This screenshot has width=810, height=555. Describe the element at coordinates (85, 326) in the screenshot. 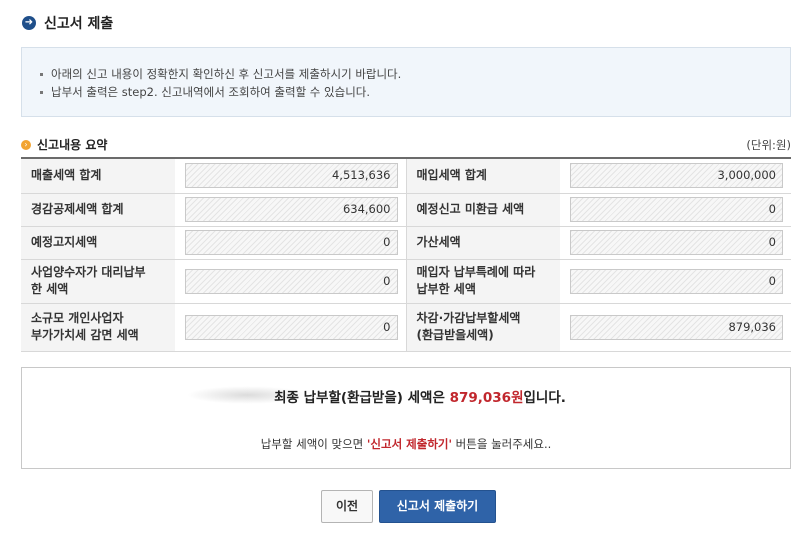

I see `field-label-text: 소규모 개인사업자 부가가치세 감면 세액` at that location.